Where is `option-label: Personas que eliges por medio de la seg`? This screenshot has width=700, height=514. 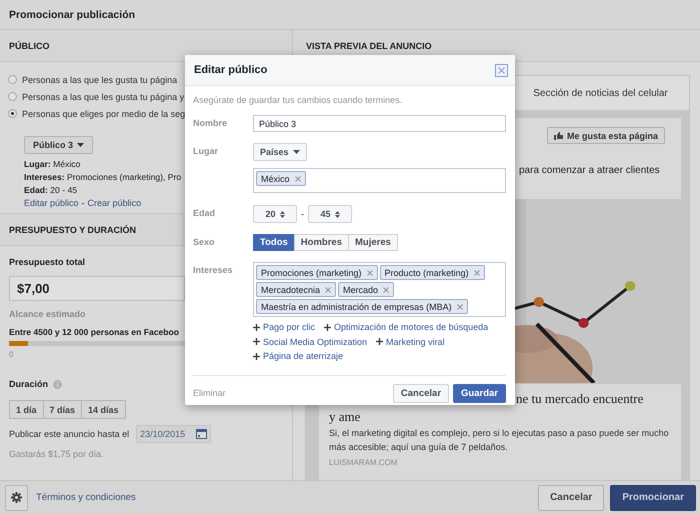
option-label: Personas que eliges por medio de la seg is located at coordinates (104, 113).